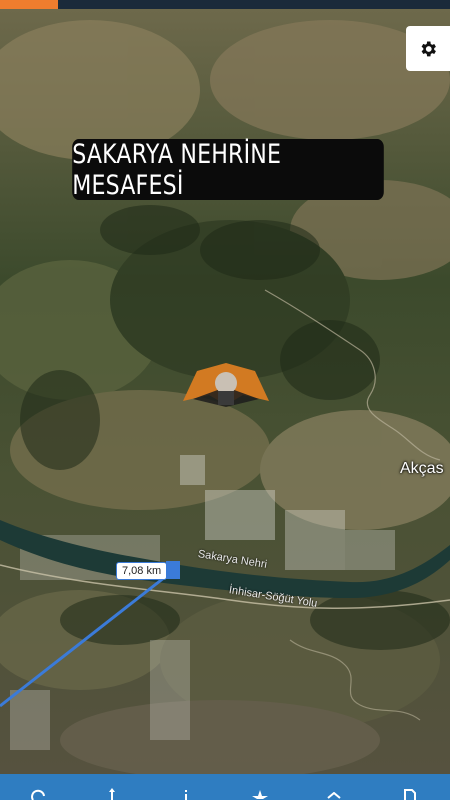 The width and height of the screenshot is (450, 800). What do you see at coordinates (142, 571) in the screenshot?
I see `distance-label: 7,08 km` at bounding box center [142, 571].